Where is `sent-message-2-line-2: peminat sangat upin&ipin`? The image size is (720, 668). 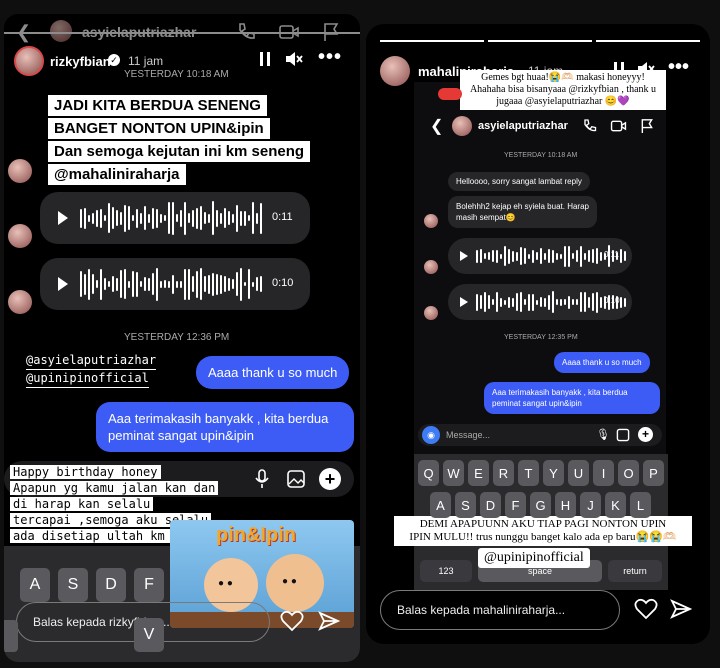
sent-message-2-line-2: peminat sangat upin&ipin is located at coordinates (181, 435).